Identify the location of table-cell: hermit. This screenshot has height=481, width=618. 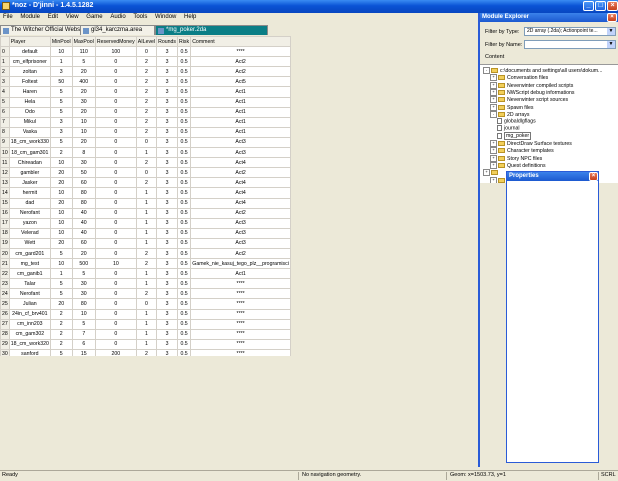
(29, 193).